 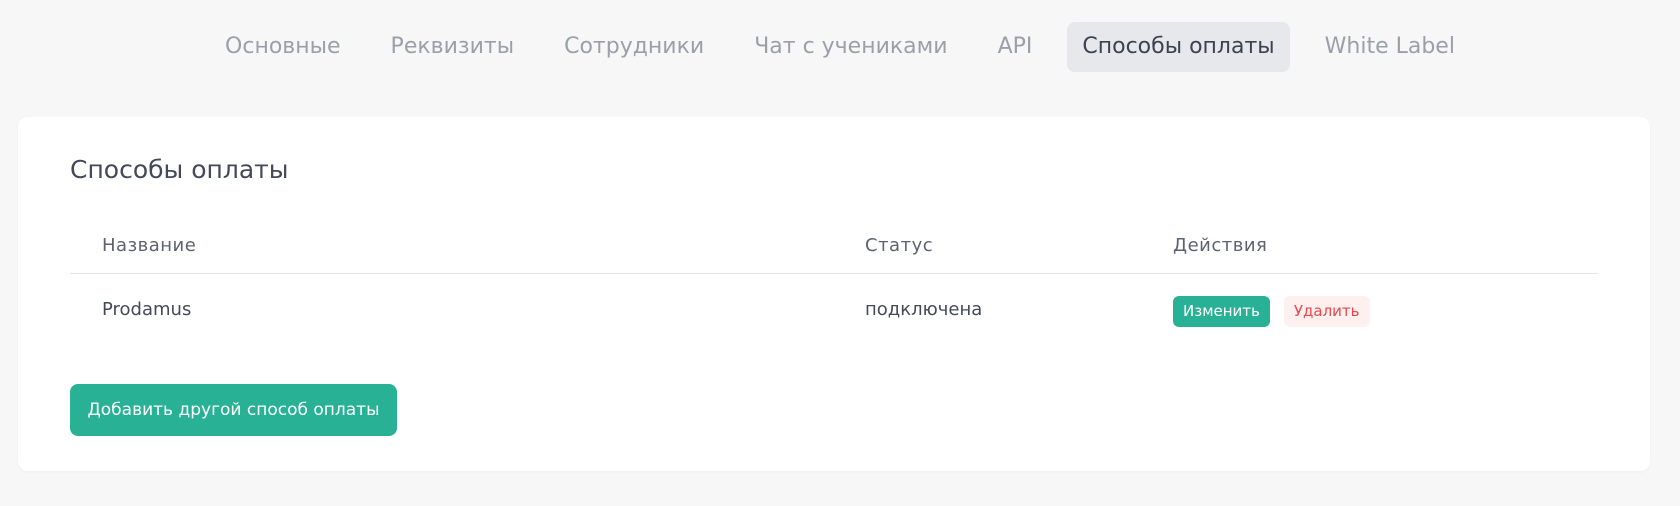 I want to click on table-row: Prodamus подключена Изменить Удалить, so click(x=834, y=310).